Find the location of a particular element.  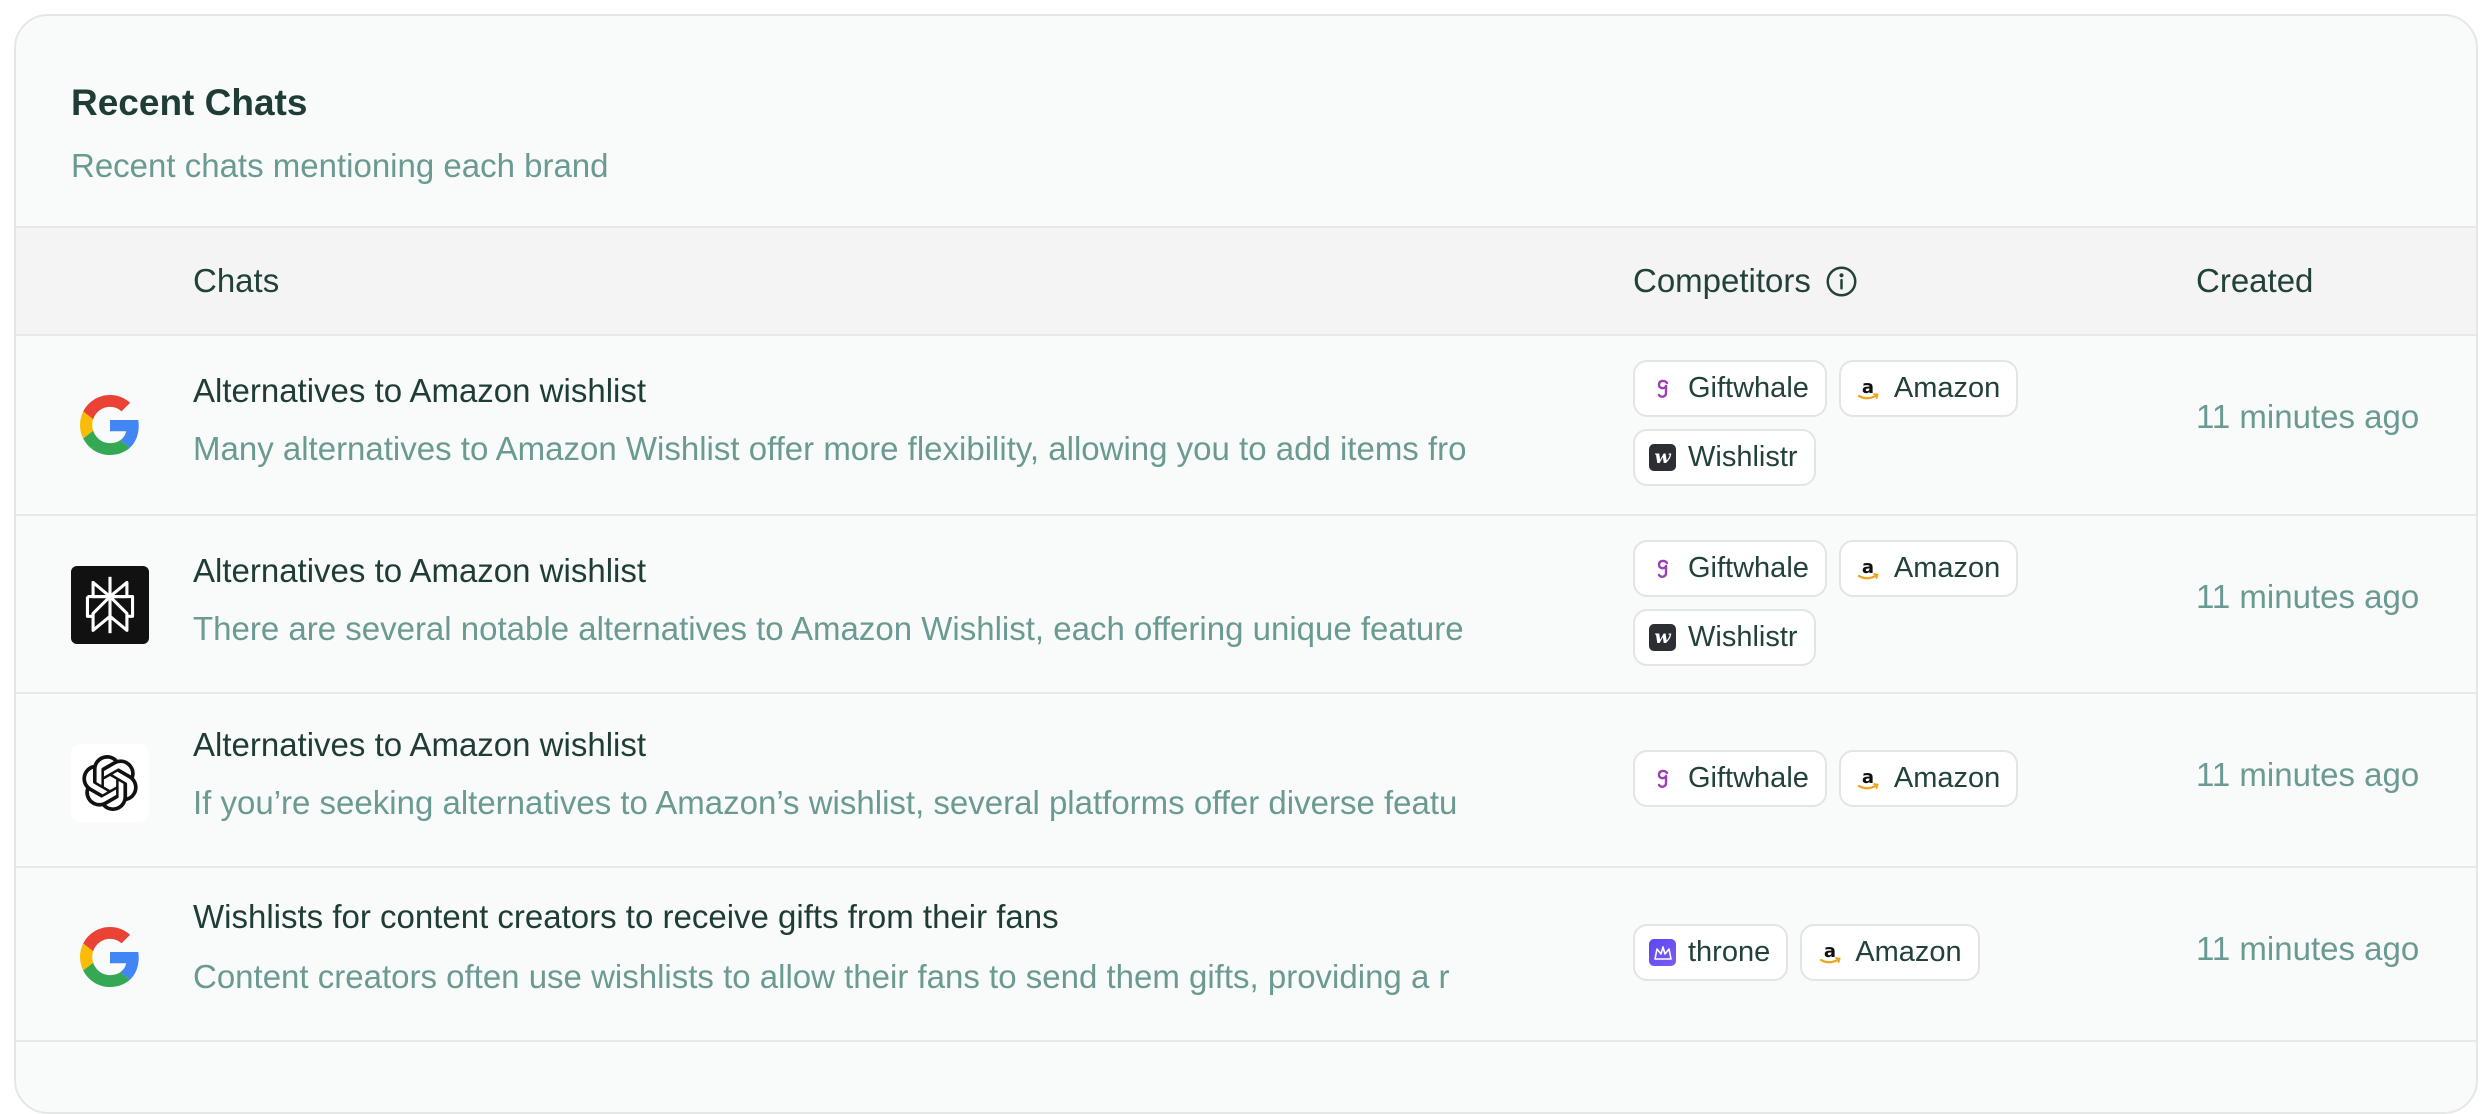

column-header-chats: Chats is located at coordinates (236, 281).